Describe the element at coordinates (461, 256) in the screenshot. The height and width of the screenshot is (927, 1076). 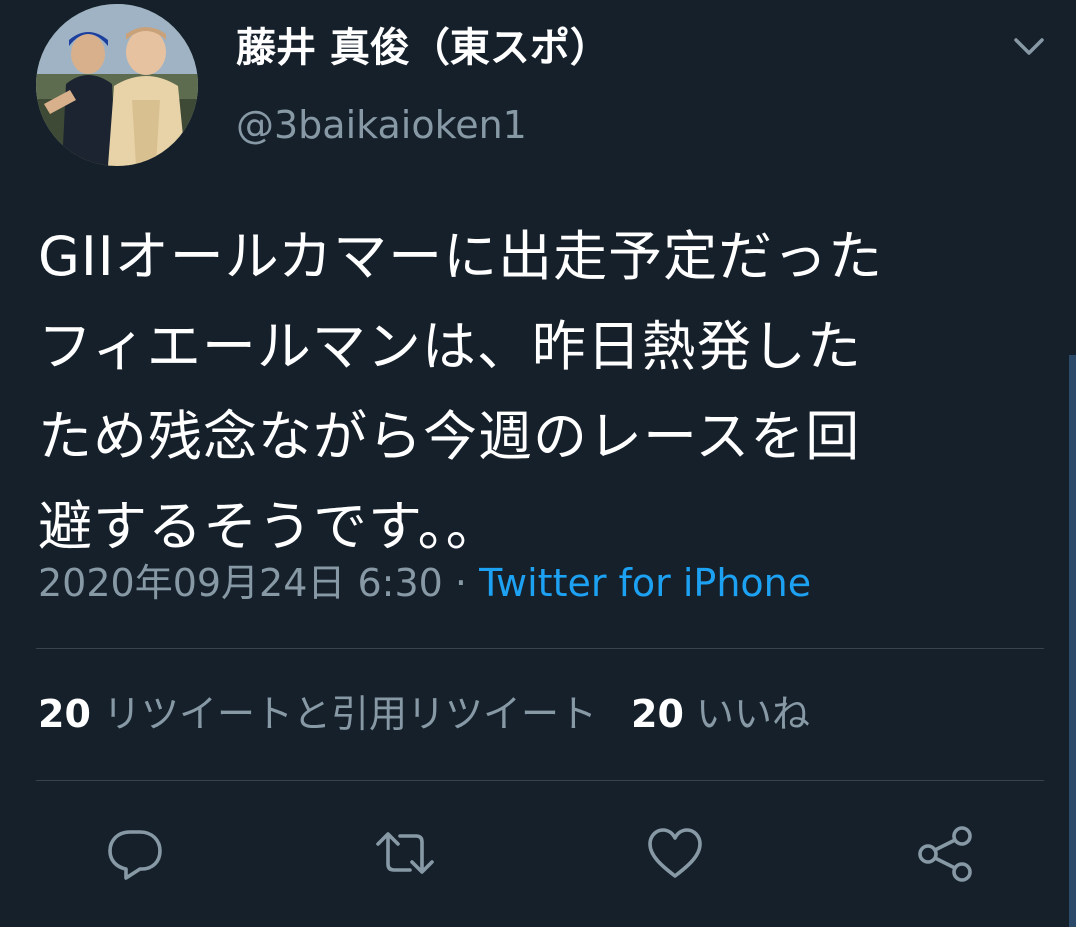
I see `tweet-text-line: GIIオールカマーに出走予定だった` at that location.